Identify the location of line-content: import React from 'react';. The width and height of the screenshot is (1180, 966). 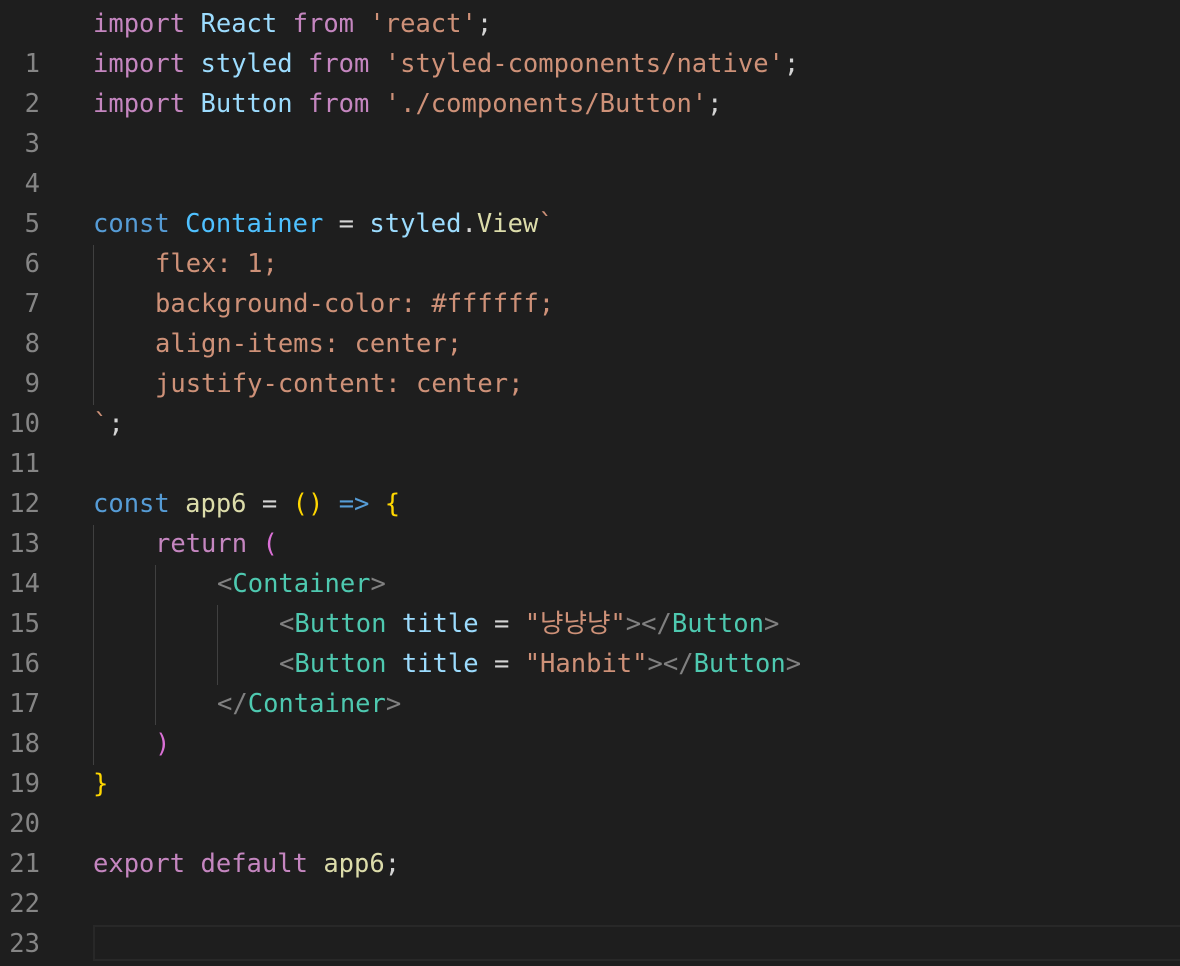
(292, 24).